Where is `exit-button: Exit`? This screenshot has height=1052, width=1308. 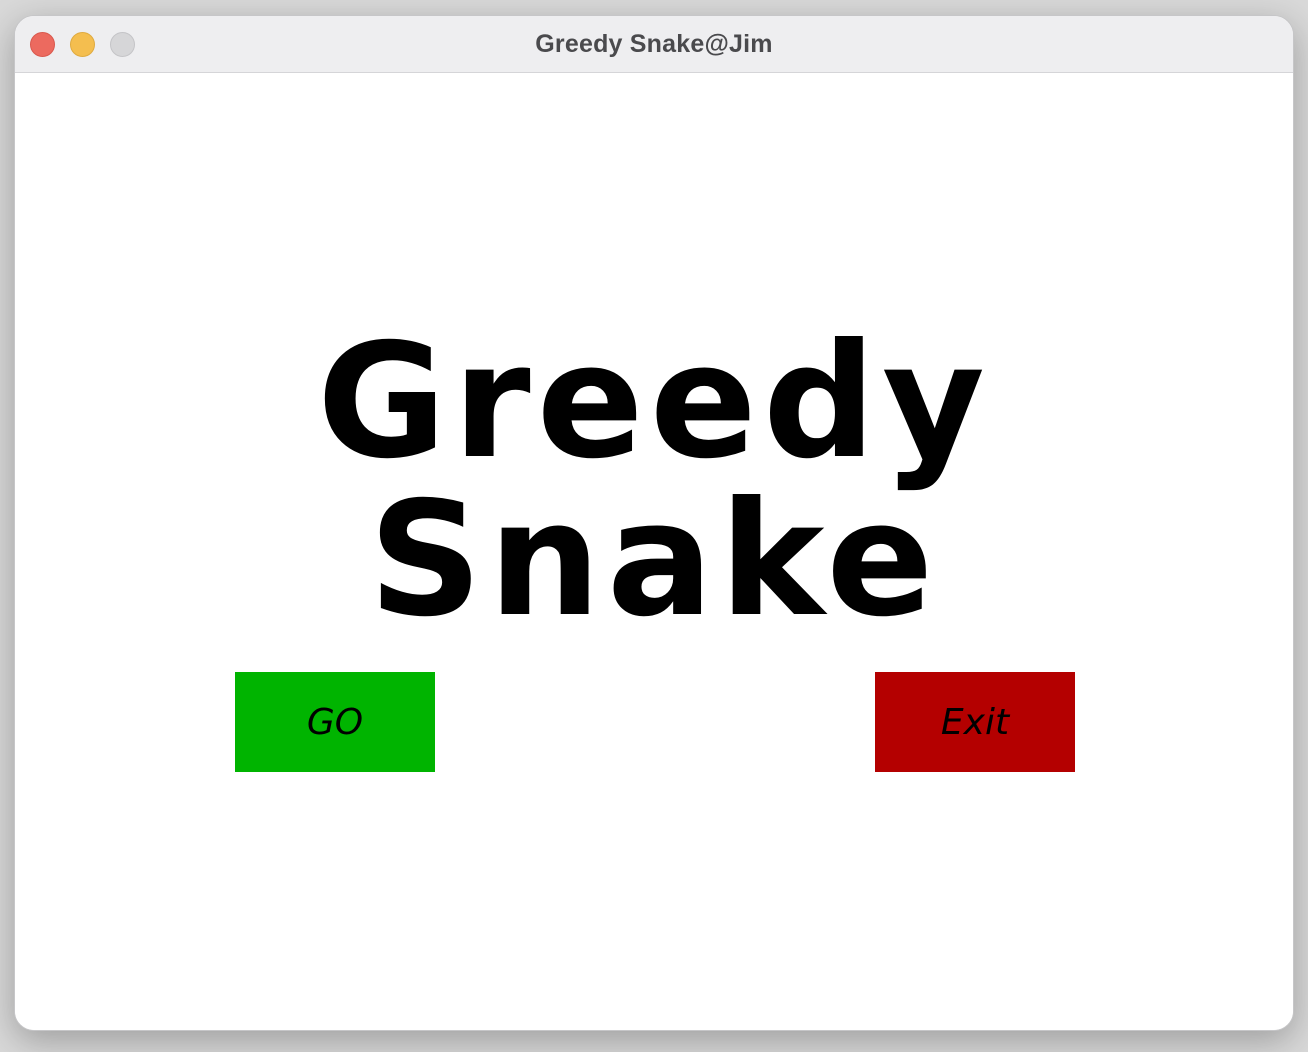 exit-button: Exit is located at coordinates (975, 722).